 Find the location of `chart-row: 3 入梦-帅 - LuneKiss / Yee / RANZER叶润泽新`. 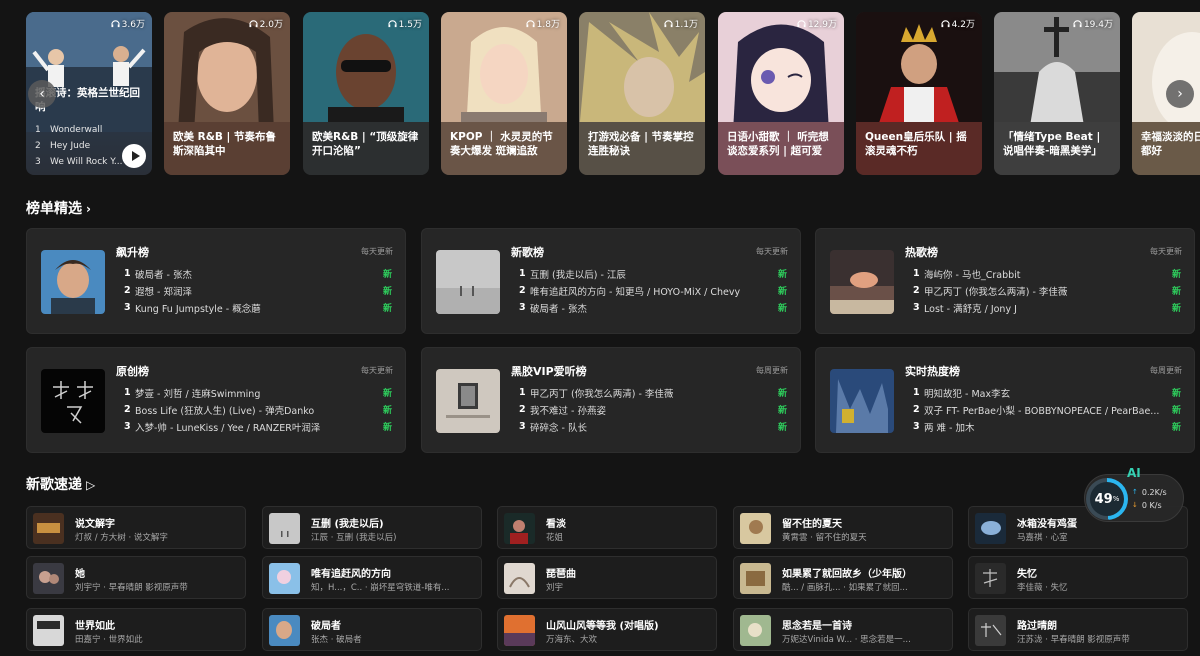

chart-row: 3 入梦-帅 - LuneKiss / Yee / RANZER叶润泽新 is located at coordinates (258, 426).